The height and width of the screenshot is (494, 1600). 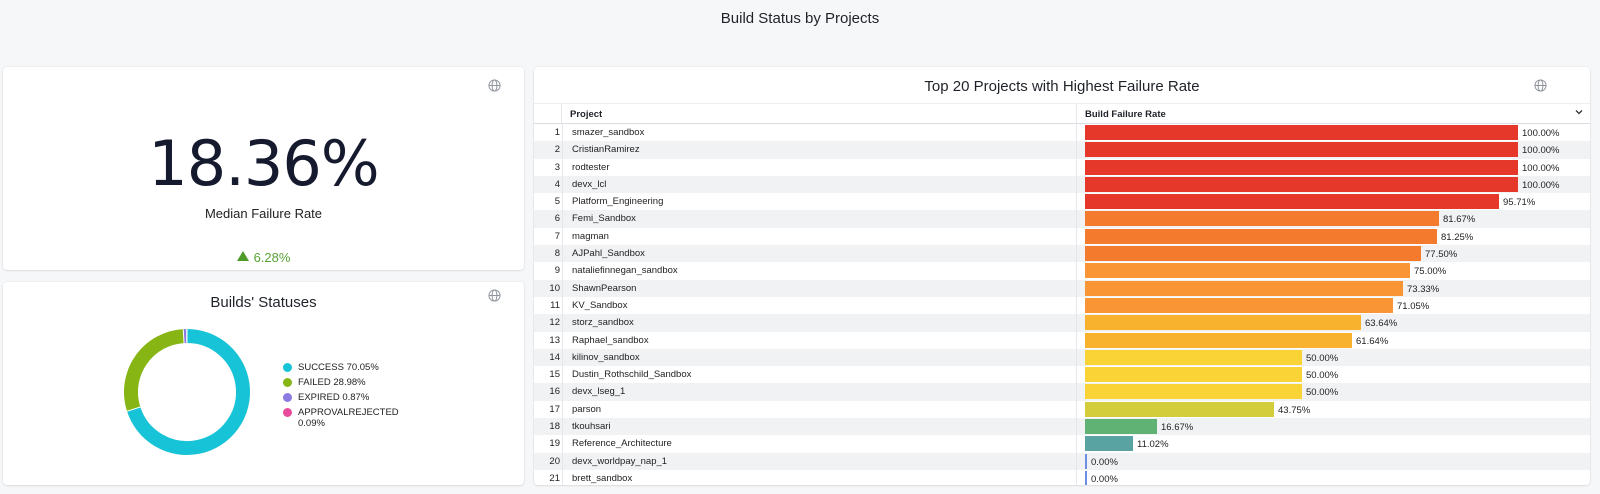 What do you see at coordinates (591, 167) in the screenshot?
I see `project-name: rodtester` at bounding box center [591, 167].